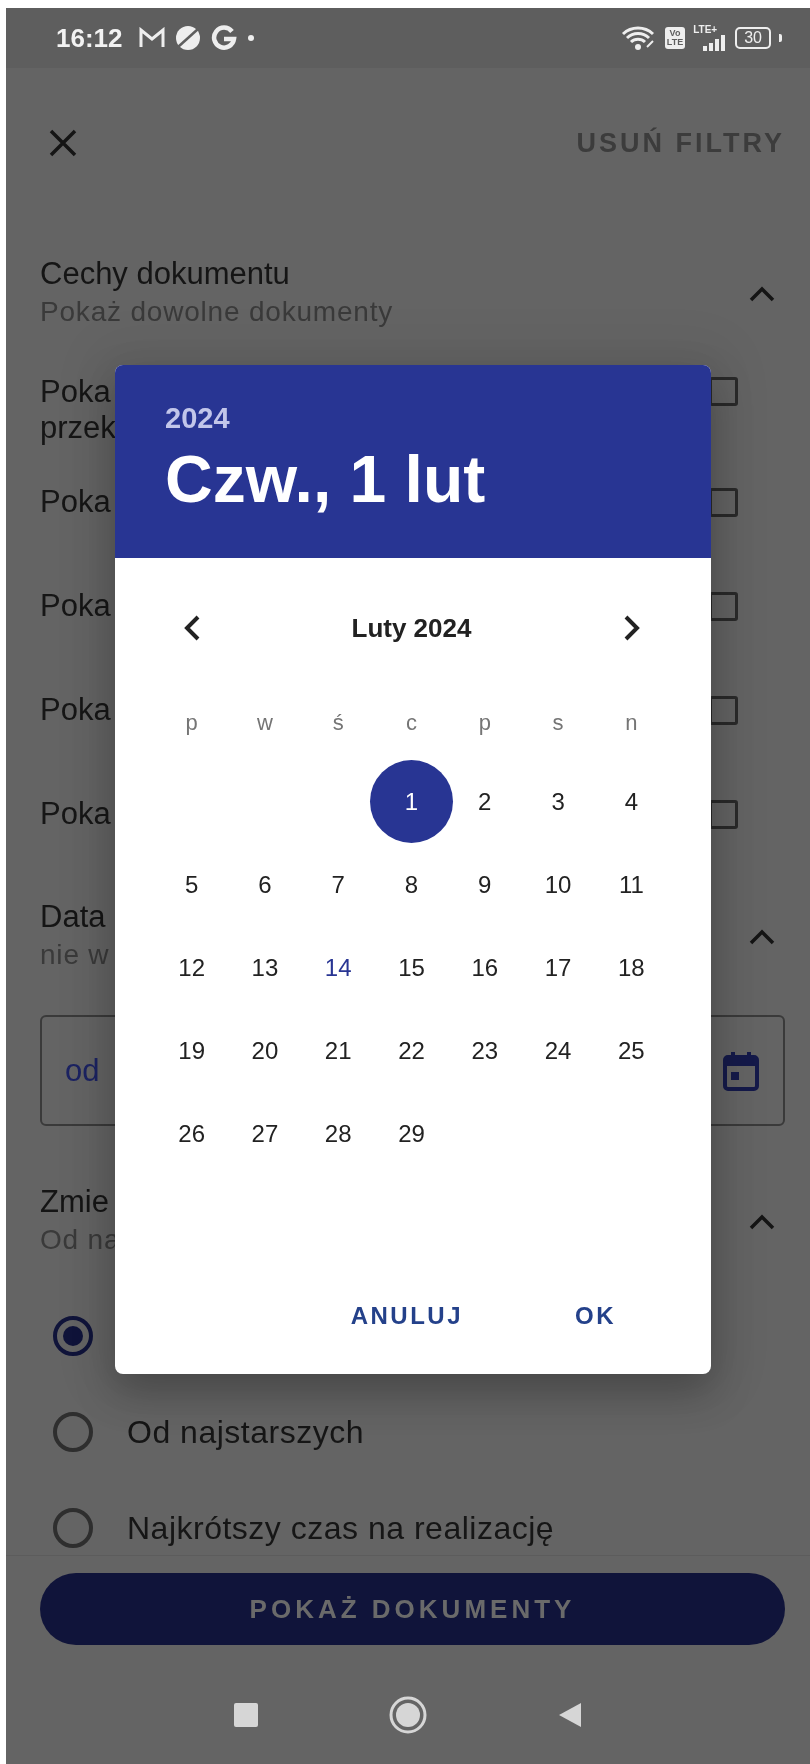 This screenshot has height=1764, width=810. Describe the element at coordinates (411, 723) in the screenshot. I see `weekday-label: c` at that location.